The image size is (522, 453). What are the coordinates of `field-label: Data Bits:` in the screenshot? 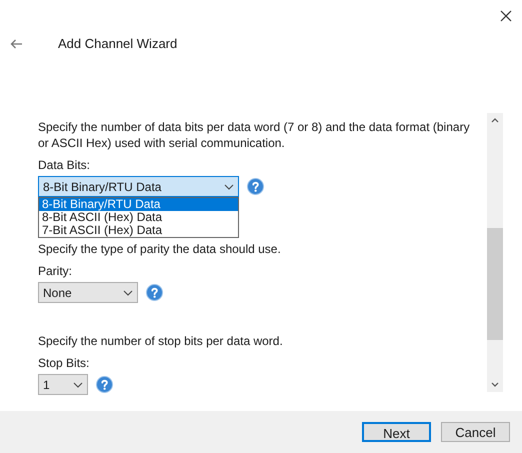 It's located at (65, 165).